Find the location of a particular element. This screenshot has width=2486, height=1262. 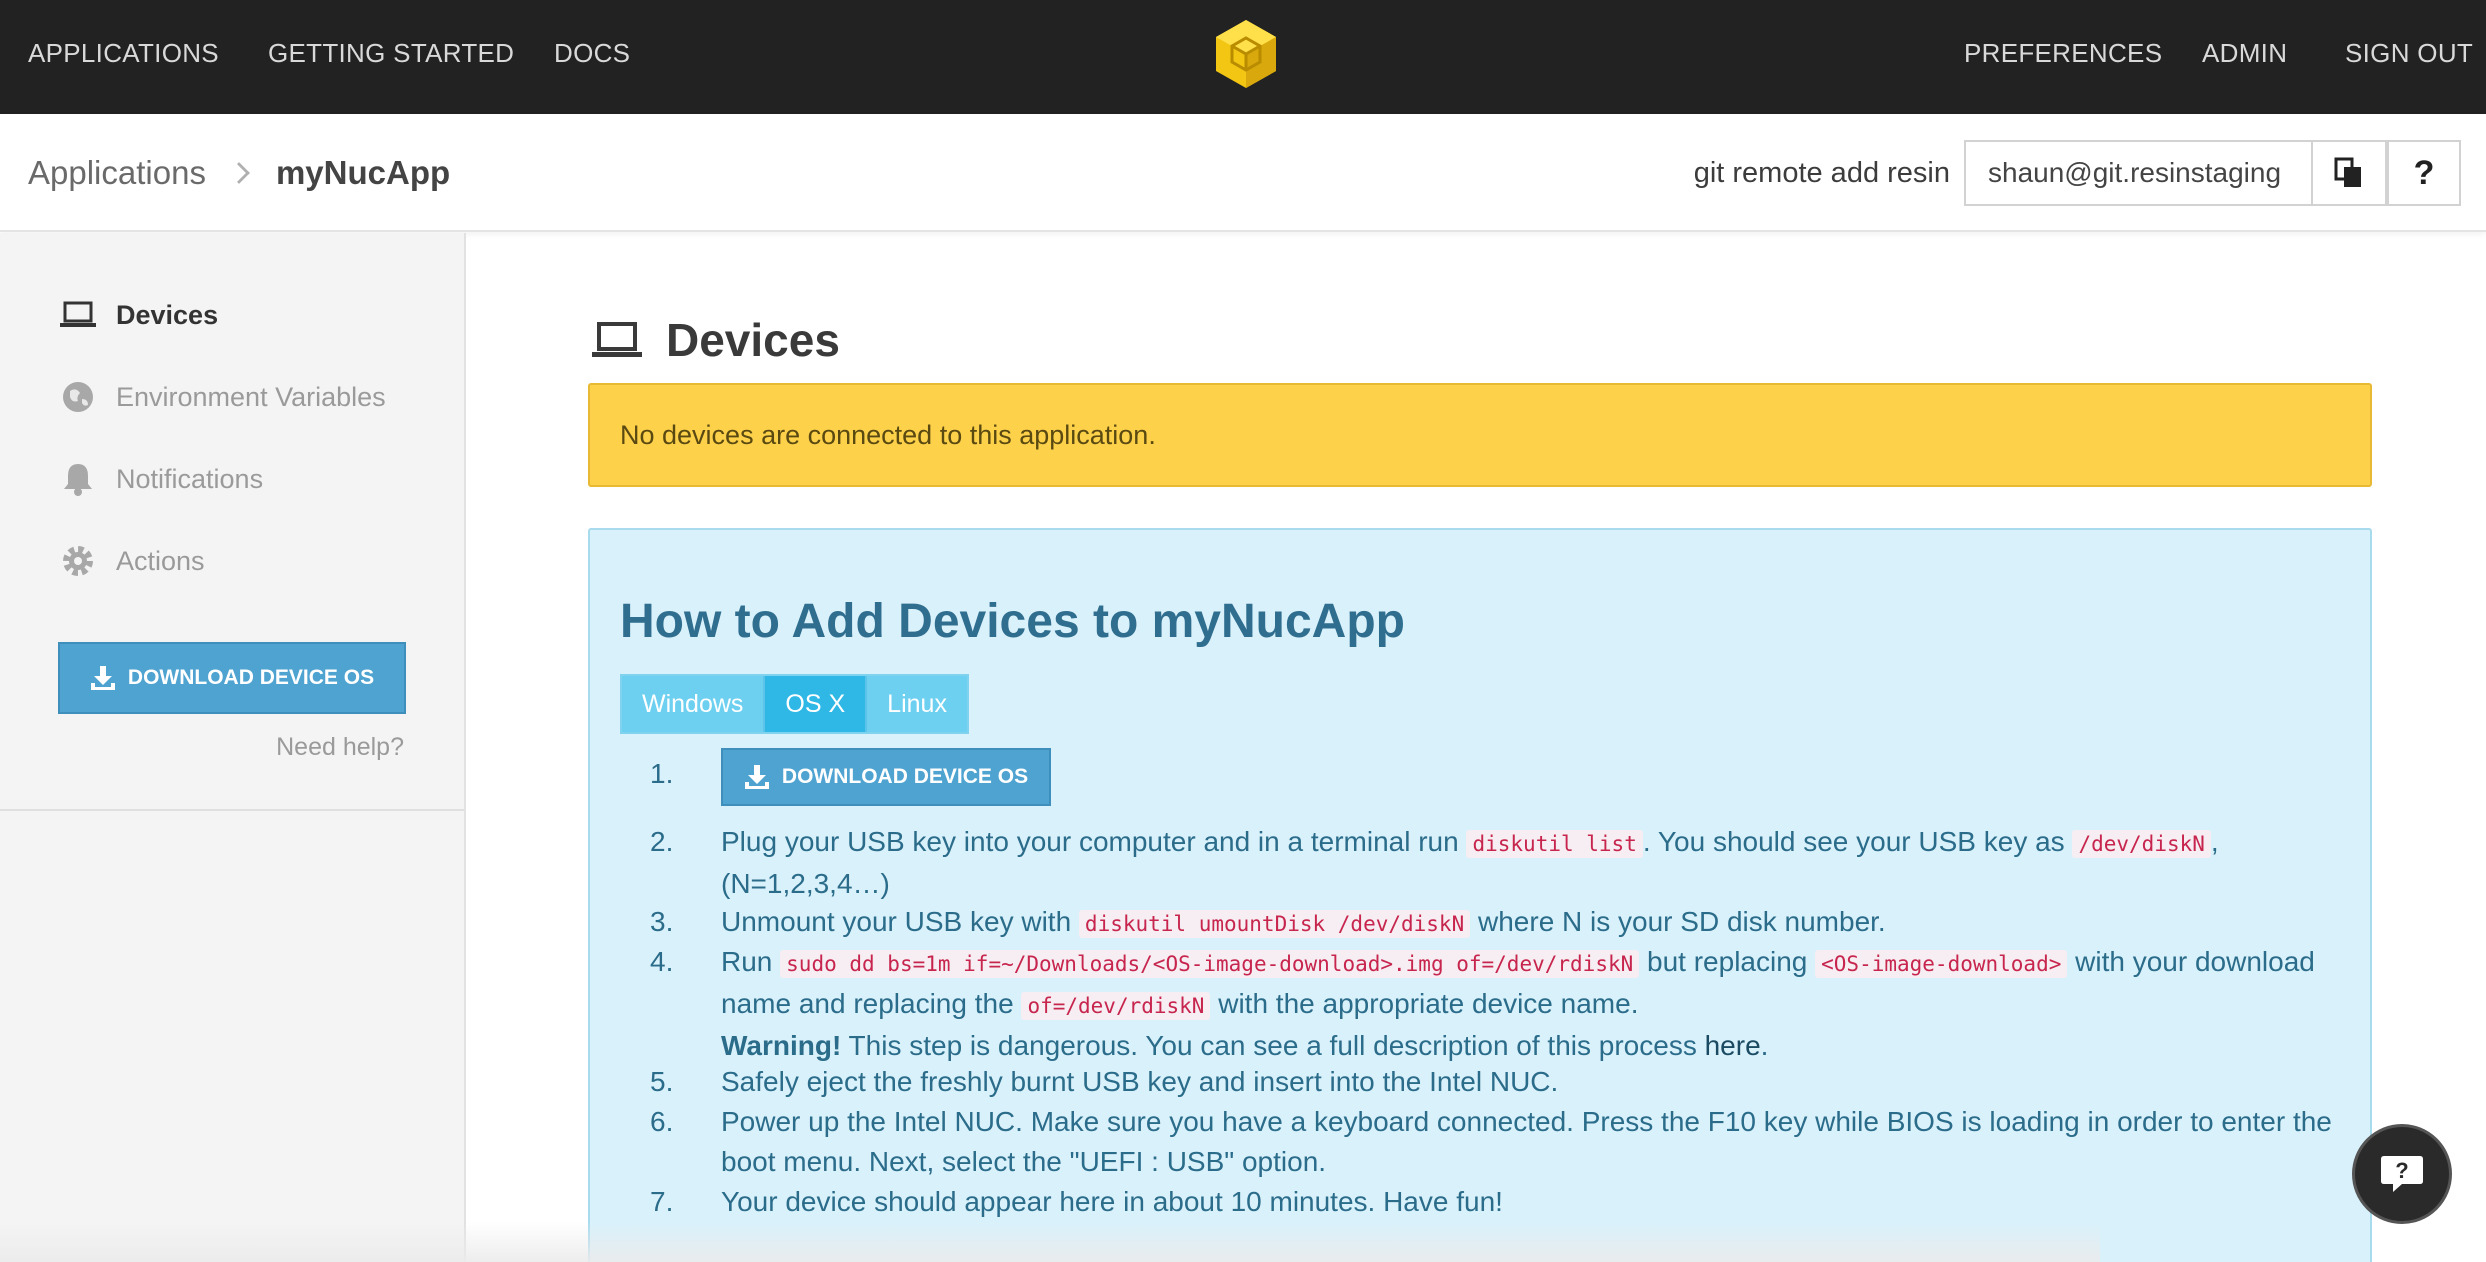

sidebar-item-devices: Devices is located at coordinates (138, 315).